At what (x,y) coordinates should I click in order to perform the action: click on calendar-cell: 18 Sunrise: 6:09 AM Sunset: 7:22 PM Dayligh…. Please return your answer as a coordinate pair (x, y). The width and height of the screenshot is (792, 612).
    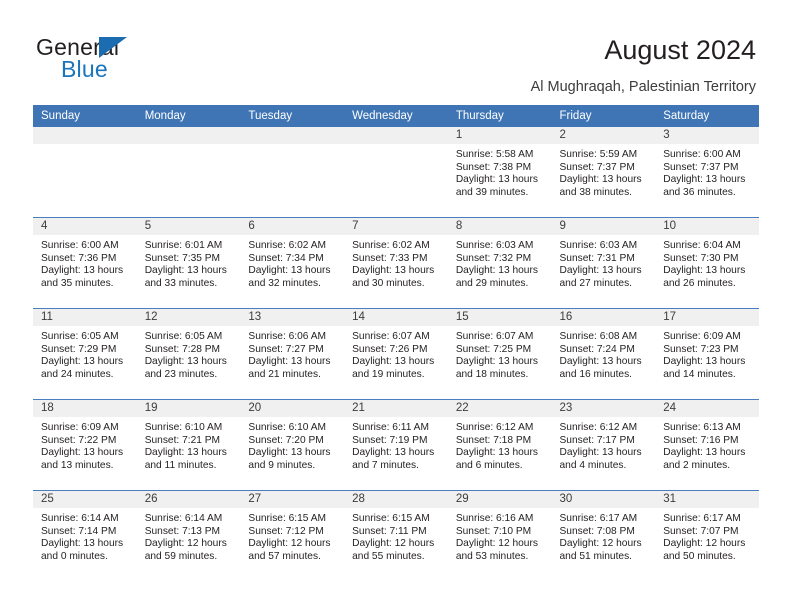
    Looking at the image, I should click on (85, 445).